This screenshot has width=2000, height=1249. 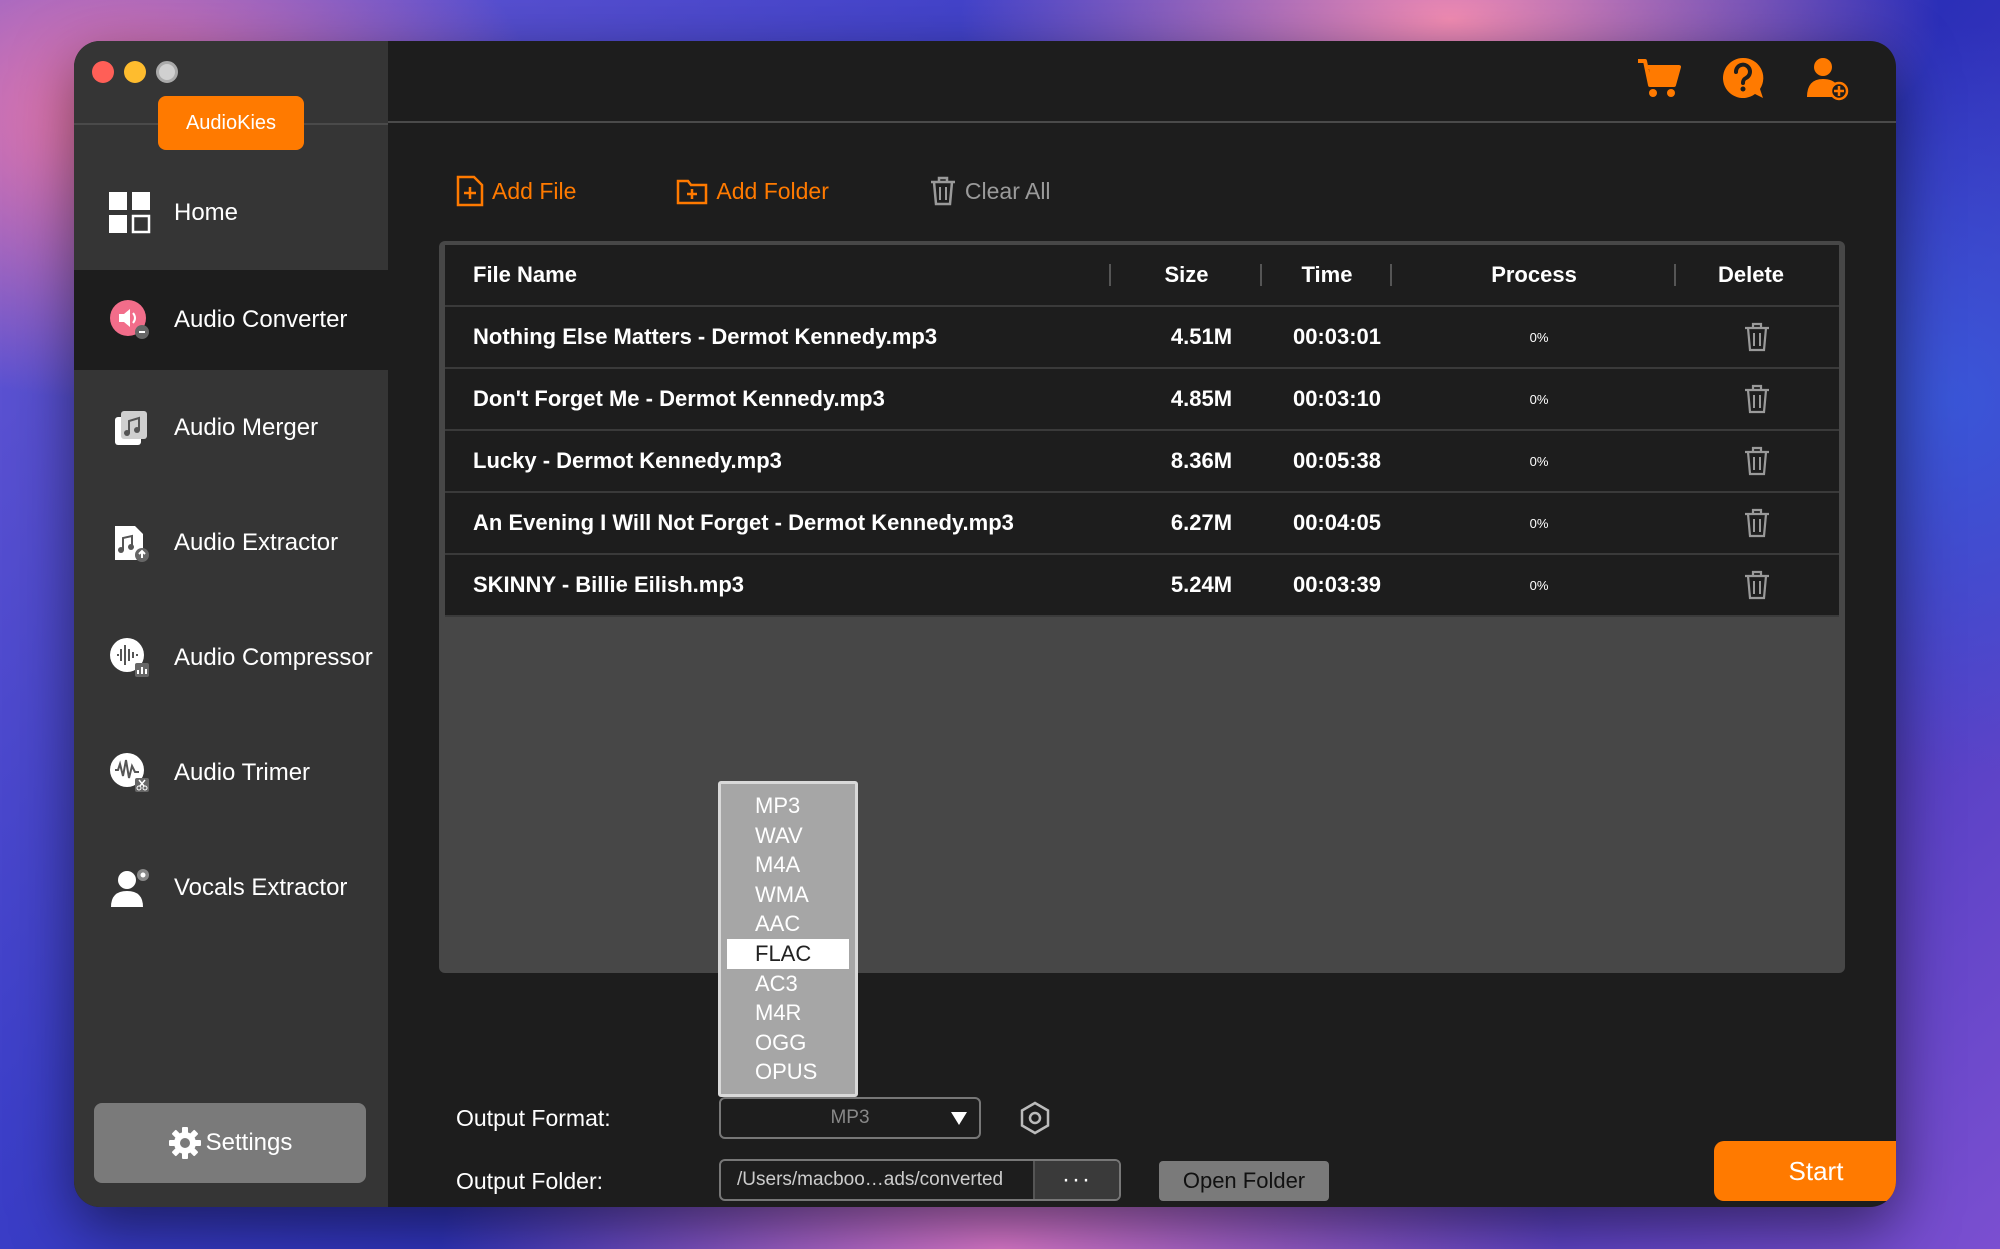 What do you see at coordinates (261, 319) in the screenshot?
I see `sidebar-item-label: Audio Converter` at bounding box center [261, 319].